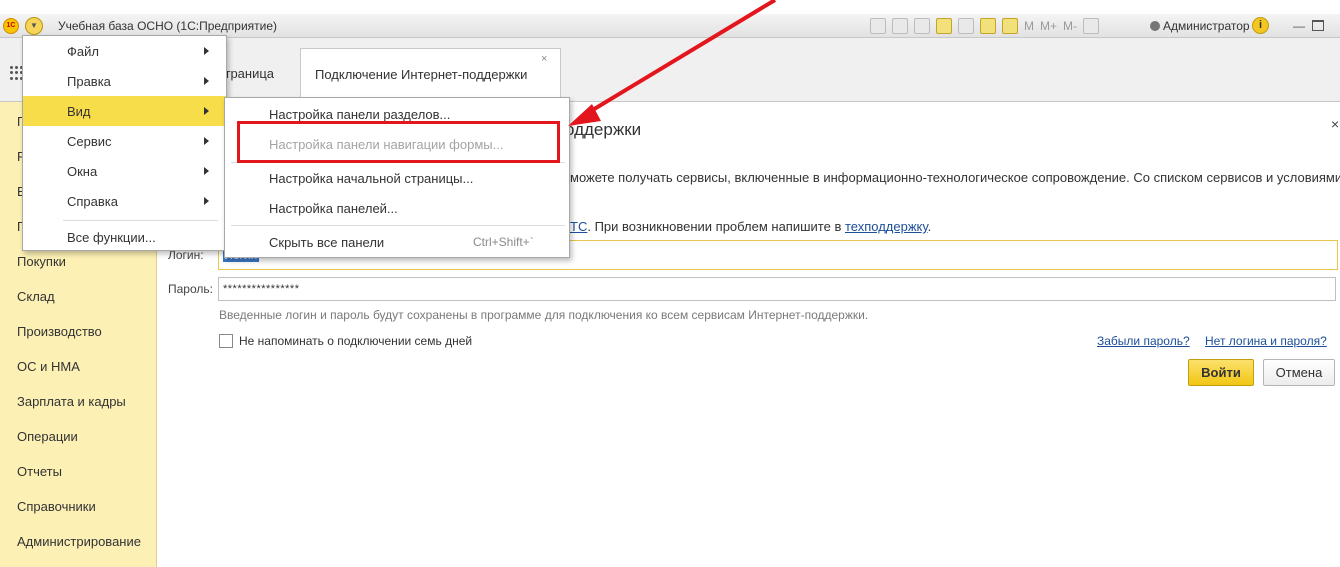 The width and height of the screenshot is (1340, 567). I want to click on forgot-password-link: Забыли пароль?, so click(1143, 341).